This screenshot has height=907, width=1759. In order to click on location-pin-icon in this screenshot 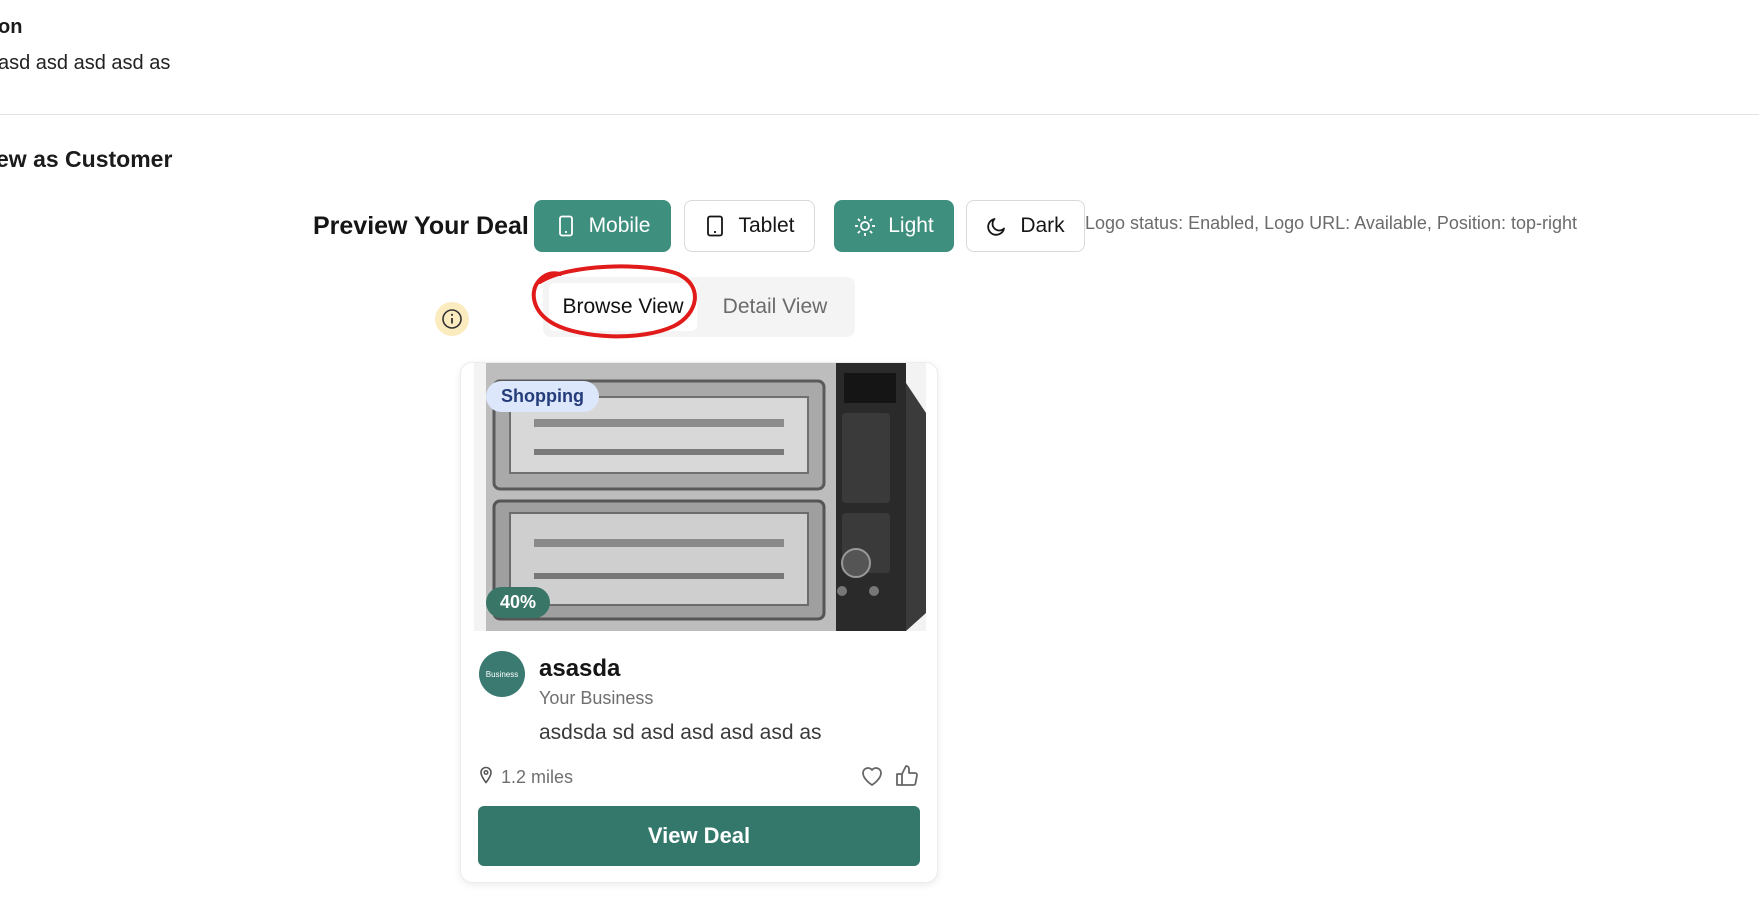, I will do `click(486, 777)`.